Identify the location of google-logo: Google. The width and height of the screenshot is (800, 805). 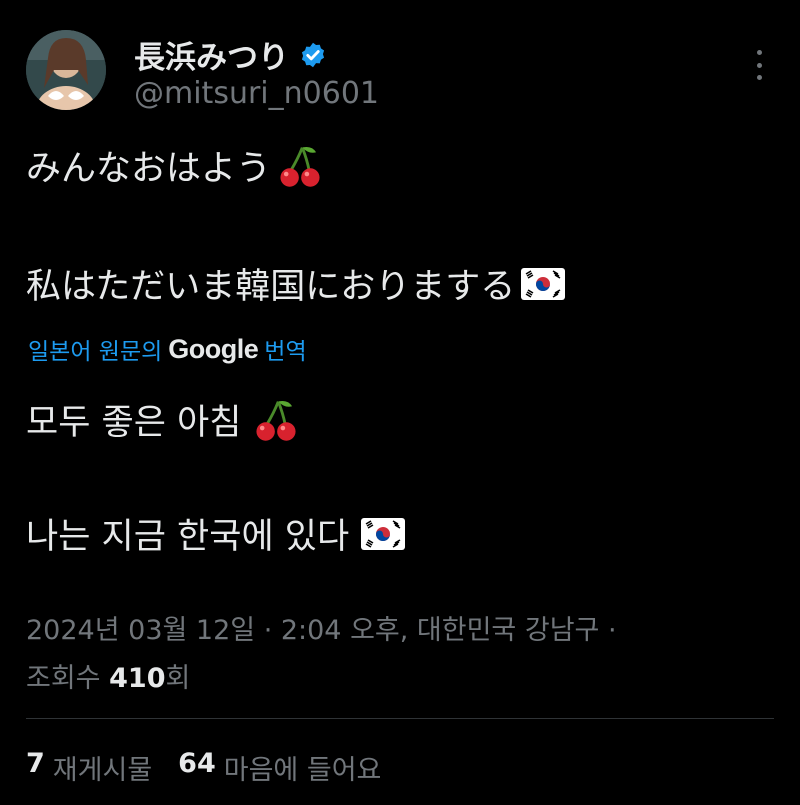
(213, 348).